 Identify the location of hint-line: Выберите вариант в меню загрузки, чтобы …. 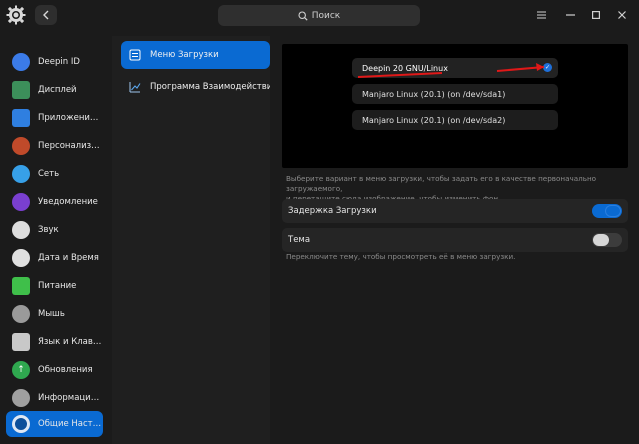
(441, 183).